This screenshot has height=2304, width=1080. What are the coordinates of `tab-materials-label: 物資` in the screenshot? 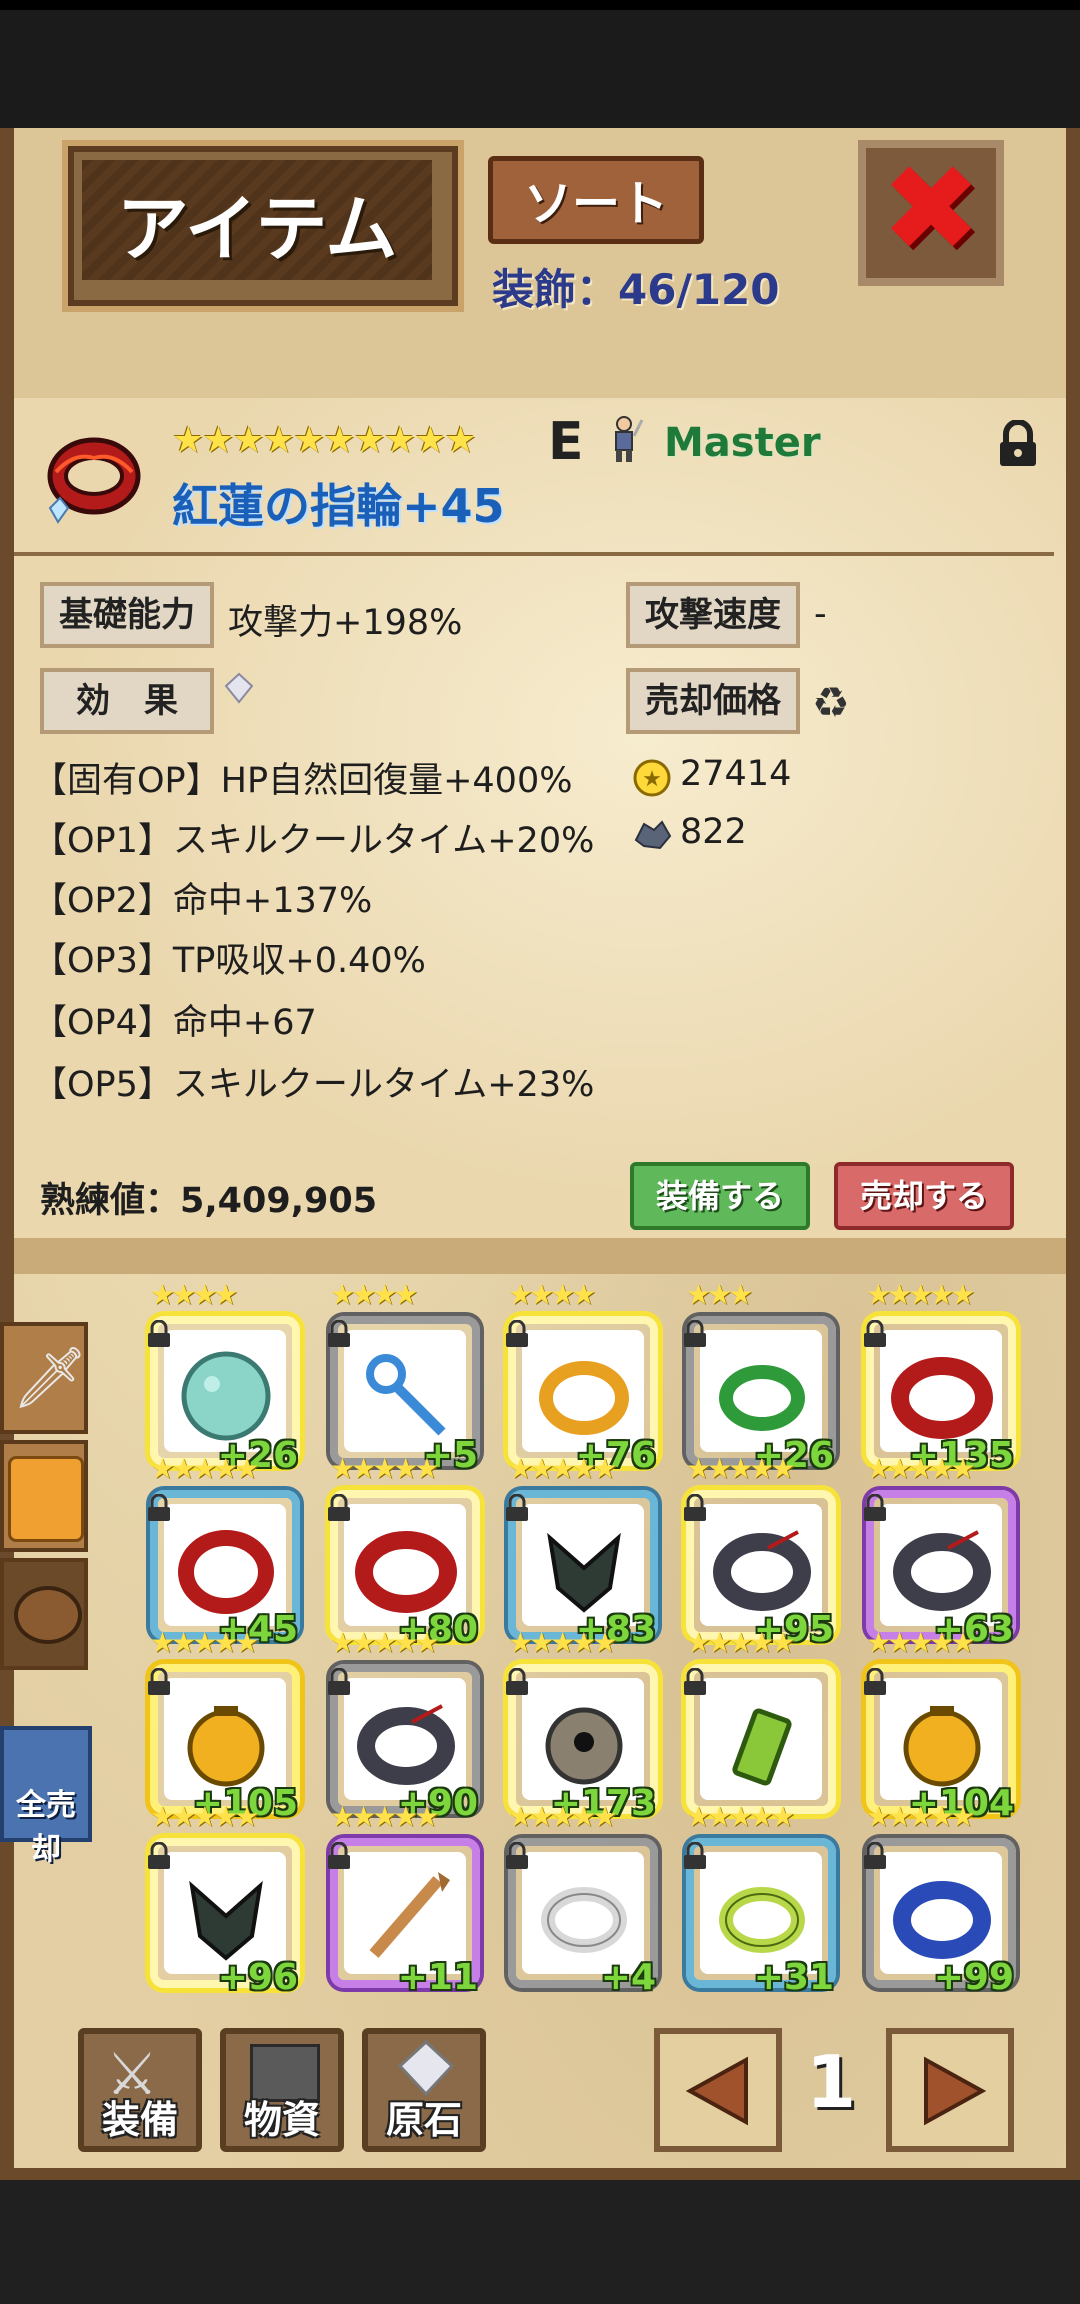 It's located at (281, 2120).